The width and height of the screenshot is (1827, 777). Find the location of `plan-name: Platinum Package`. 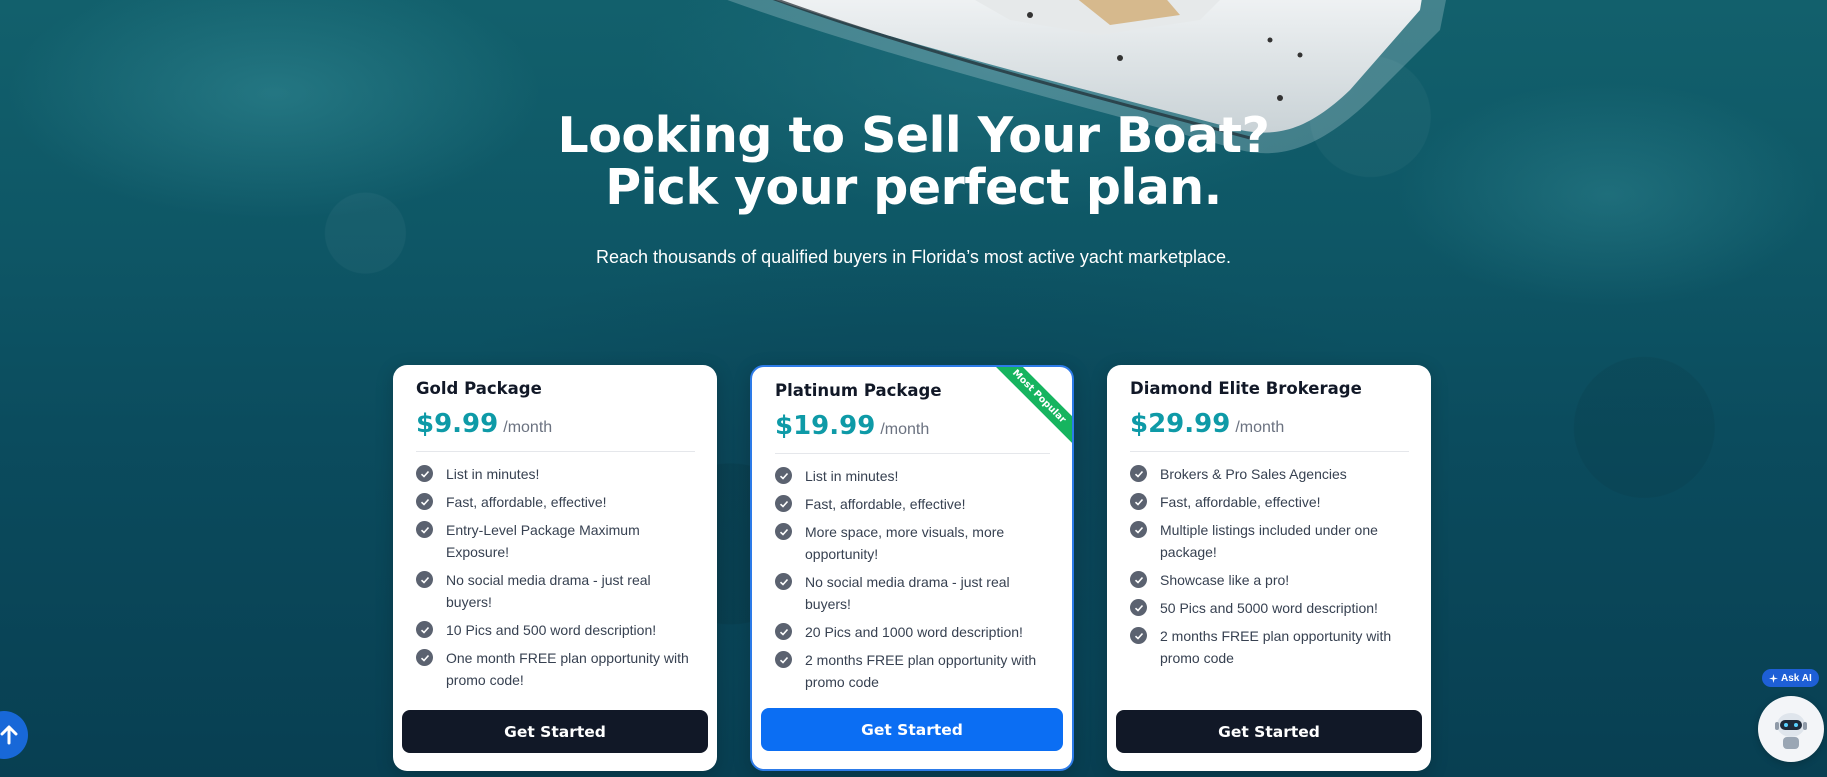

plan-name: Platinum Package is located at coordinates (858, 390).